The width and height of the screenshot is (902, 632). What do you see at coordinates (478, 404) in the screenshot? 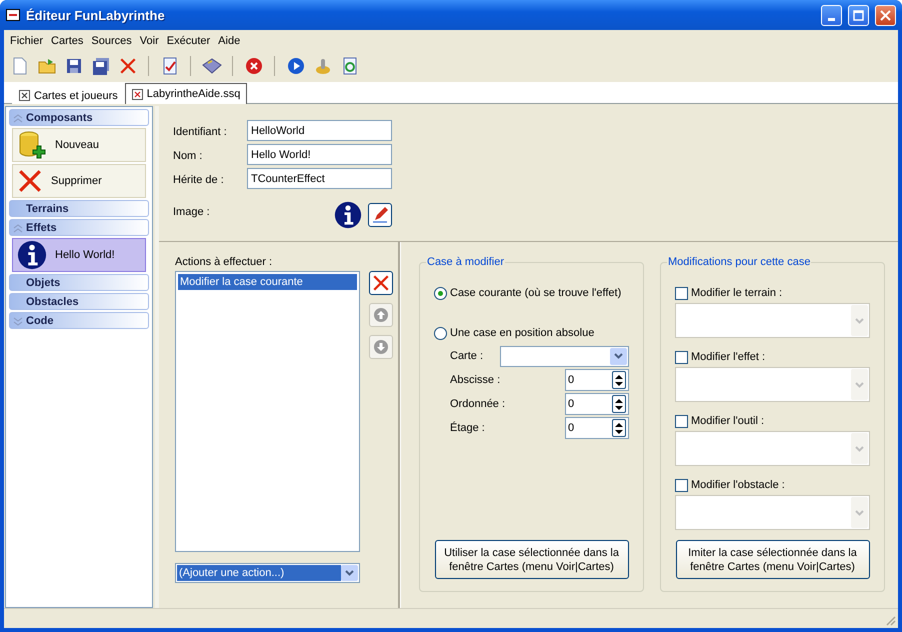
I see `field-label: Ordonnée :` at bounding box center [478, 404].